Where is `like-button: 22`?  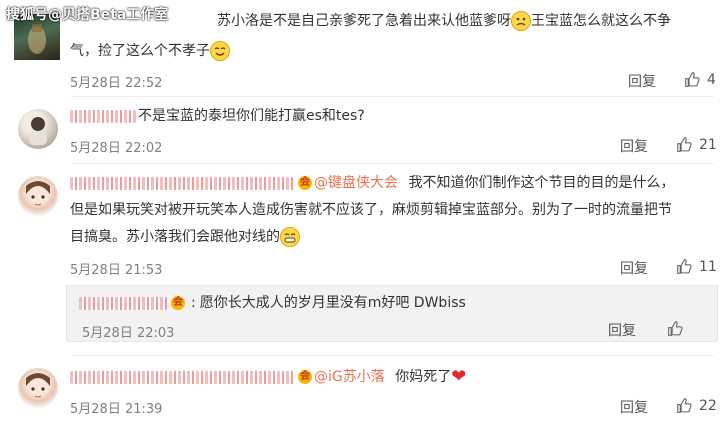 like-button: 22 is located at coordinates (696, 405).